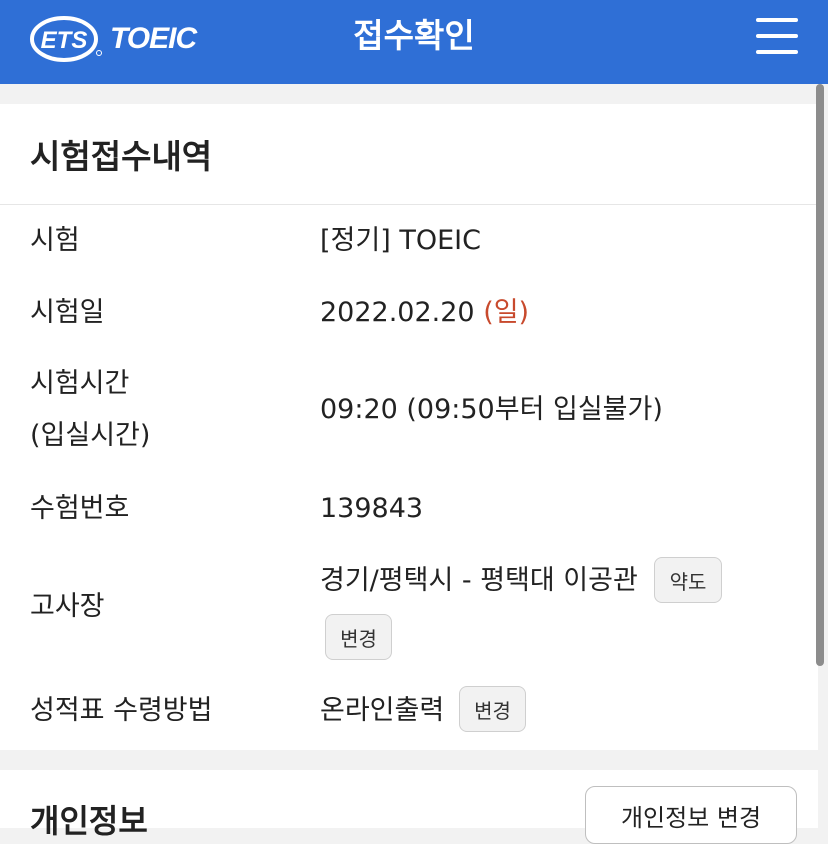 The width and height of the screenshot is (828, 844). Describe the element at coordinates (688, 580) in the screenshot. I see `map-button: 약도` at that location.